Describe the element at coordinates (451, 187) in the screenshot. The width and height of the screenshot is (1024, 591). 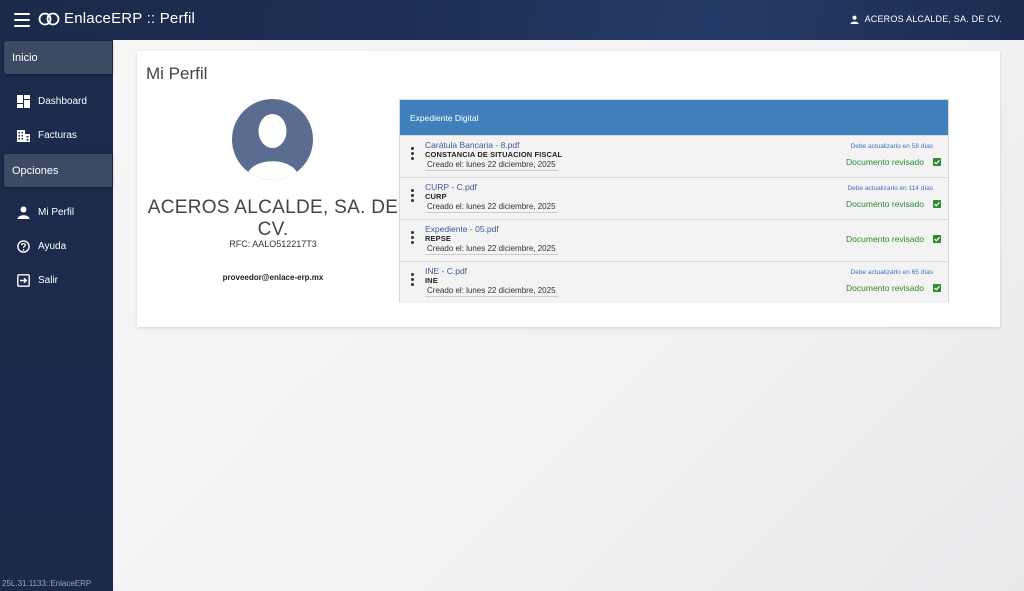
I see `document-link: CURP - C.pdf` at that location.